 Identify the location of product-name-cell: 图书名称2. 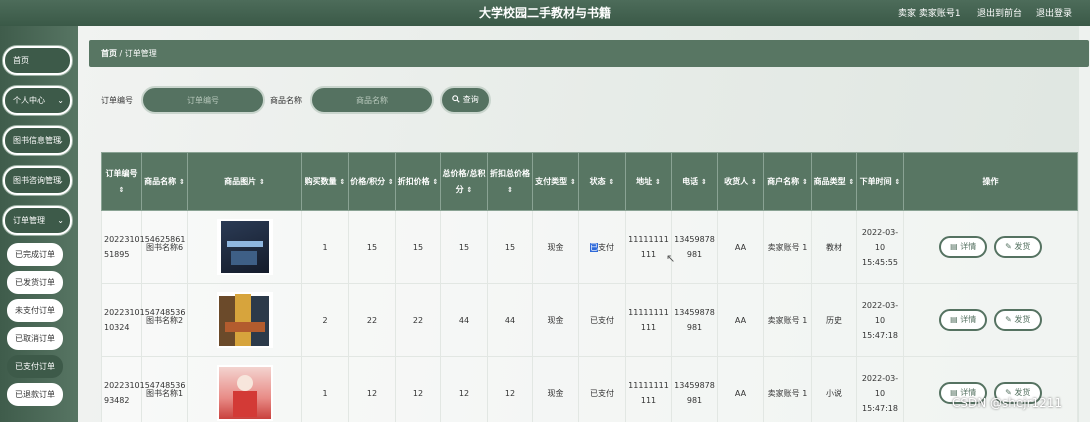
(164, 320).